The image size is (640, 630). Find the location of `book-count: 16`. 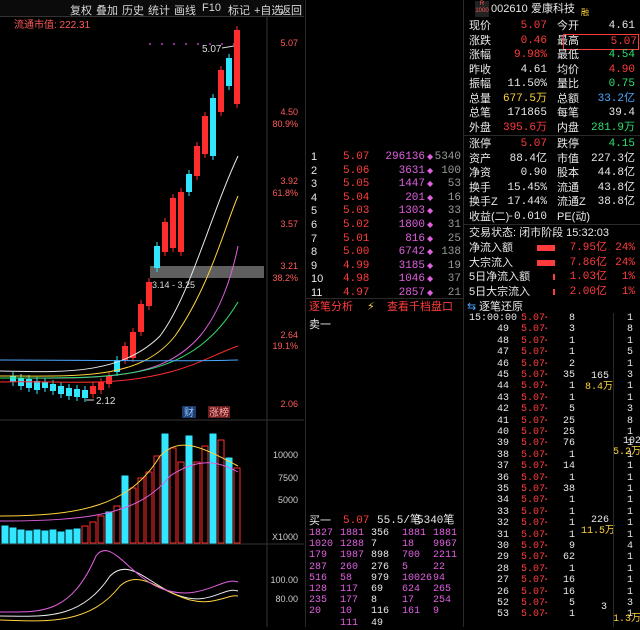

book-count: 16 is located at coordinates (454, 197).